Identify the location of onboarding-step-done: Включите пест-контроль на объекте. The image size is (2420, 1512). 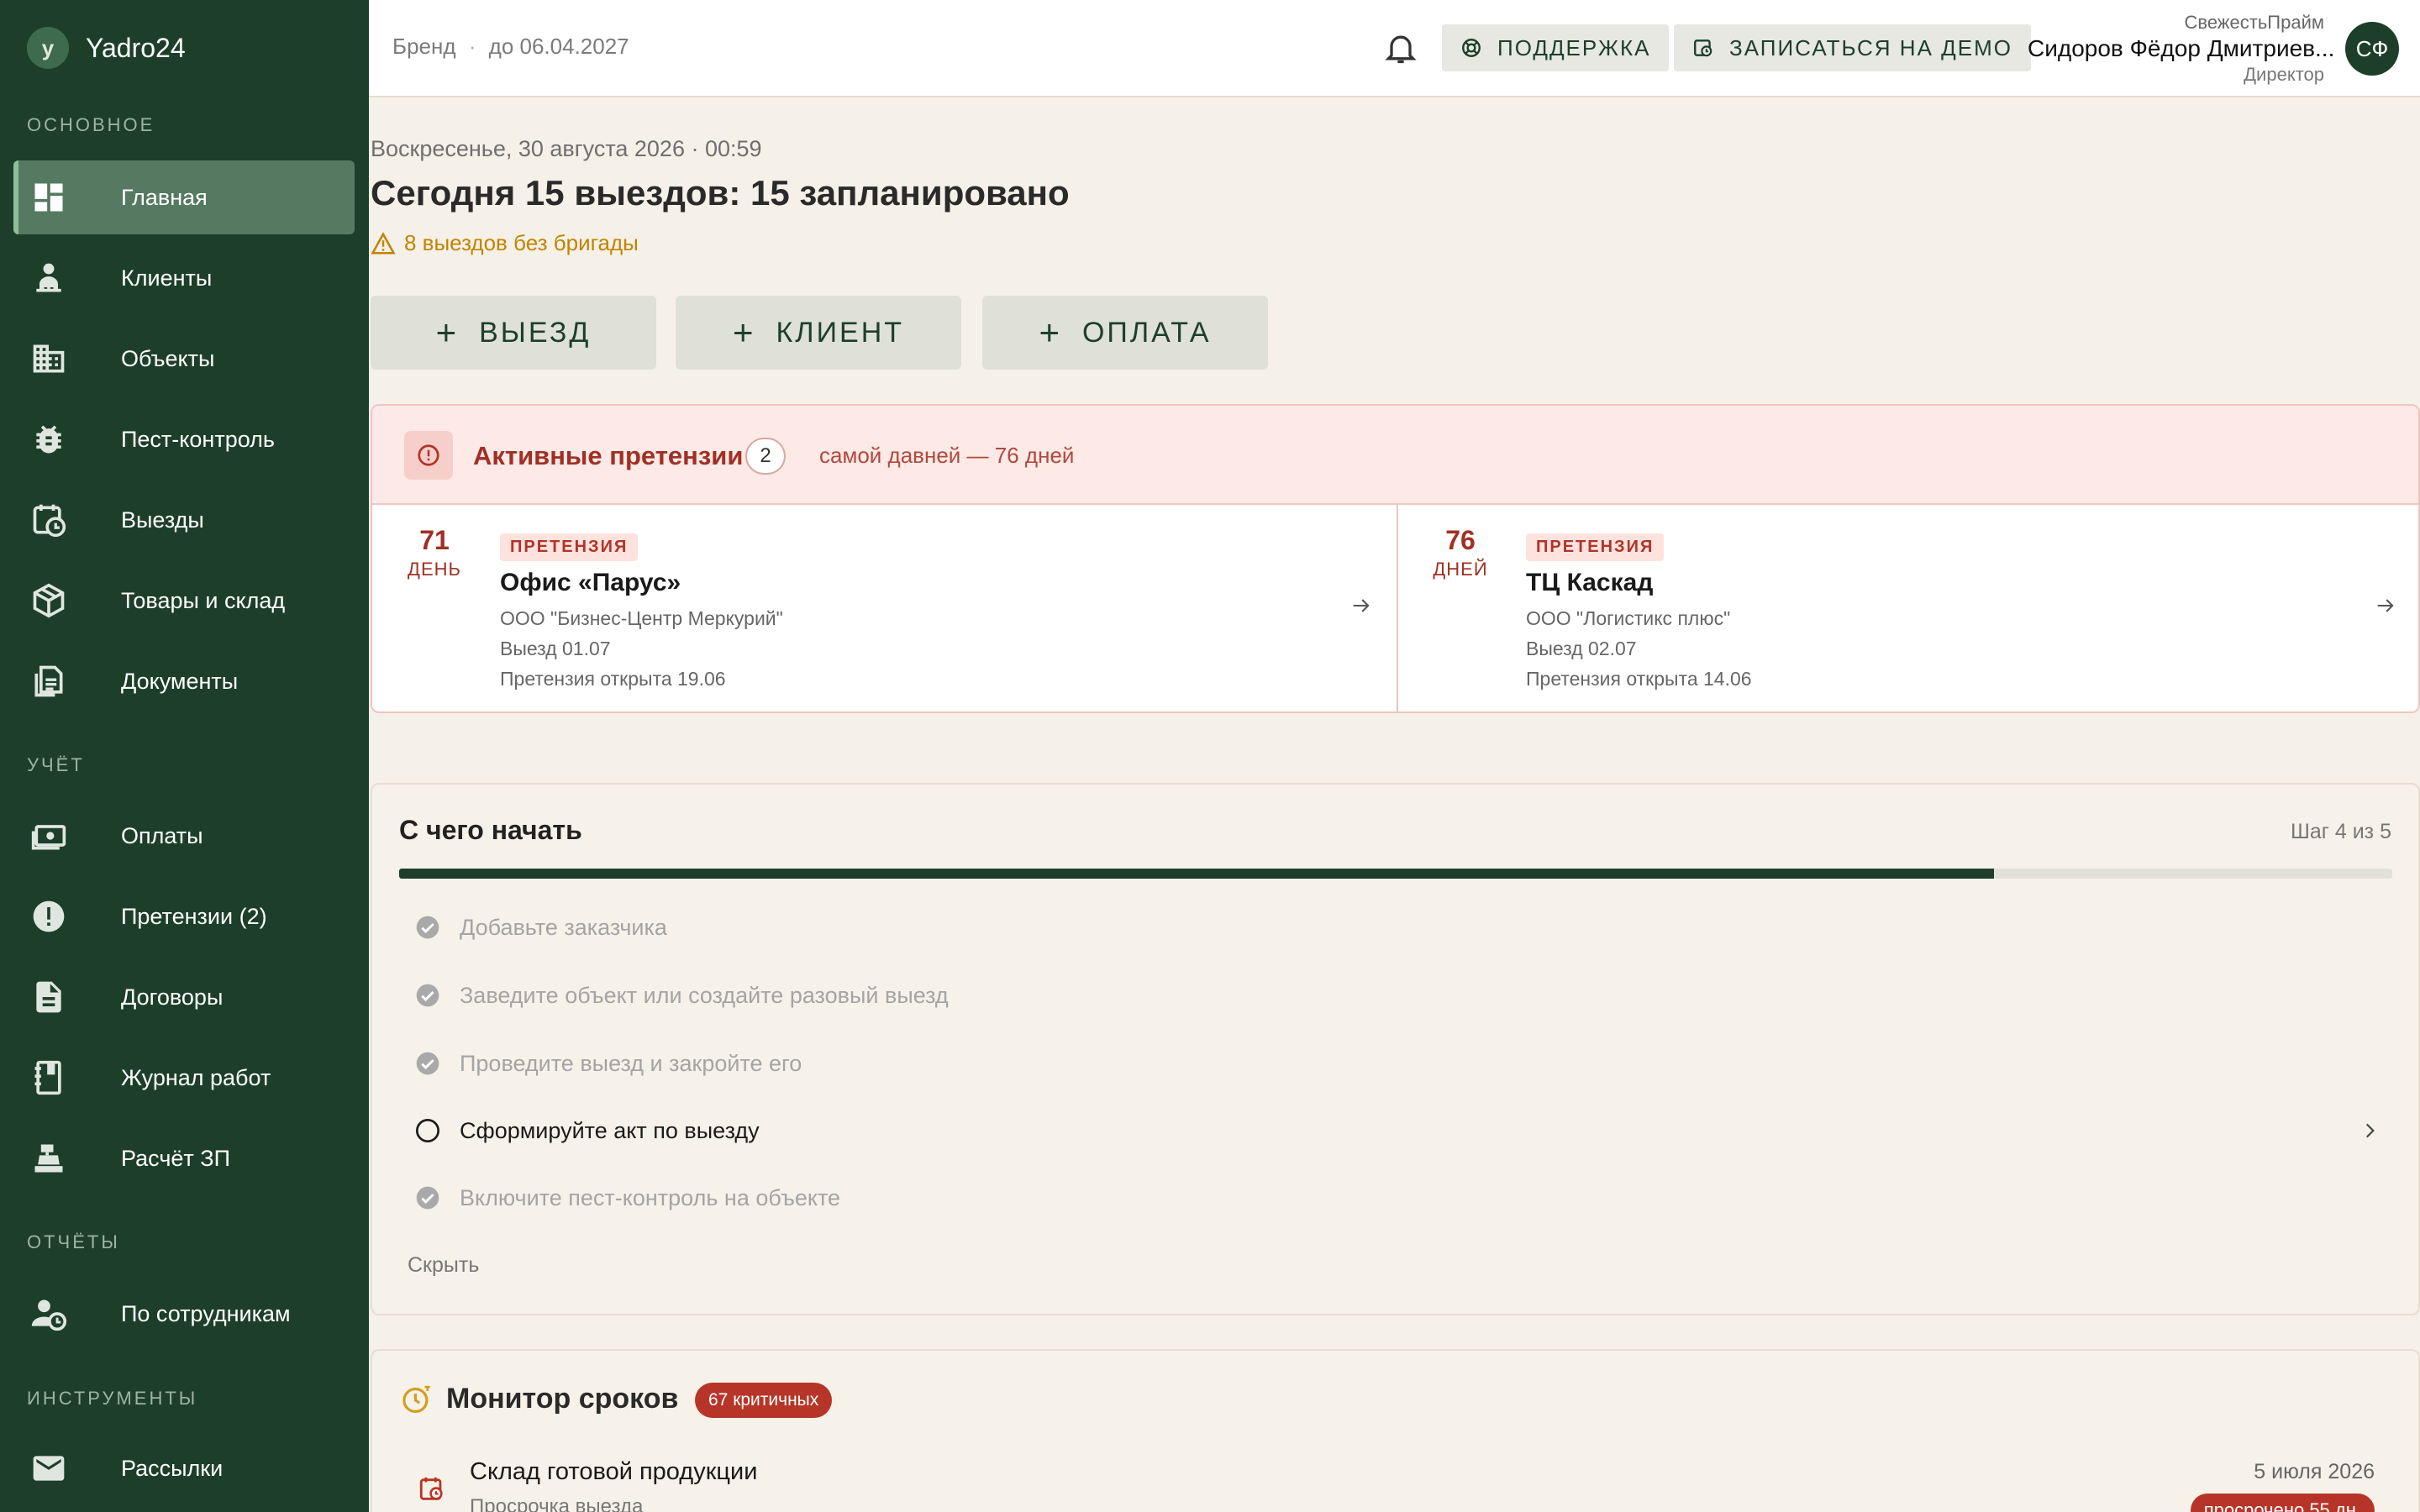
(627, 1198).